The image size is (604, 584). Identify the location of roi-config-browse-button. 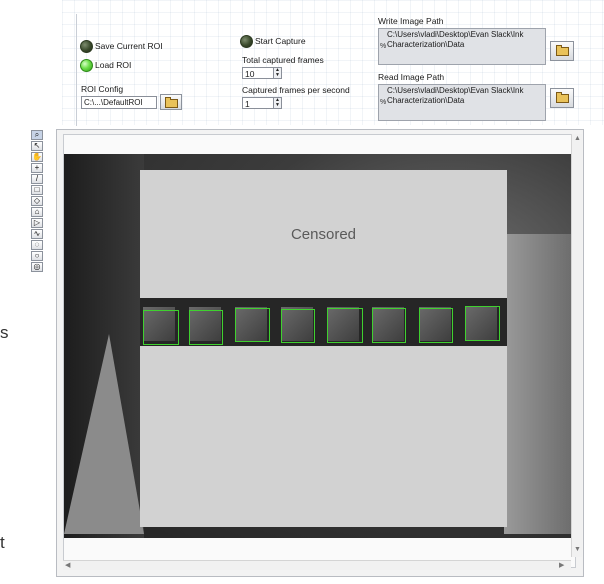
(171, 102).